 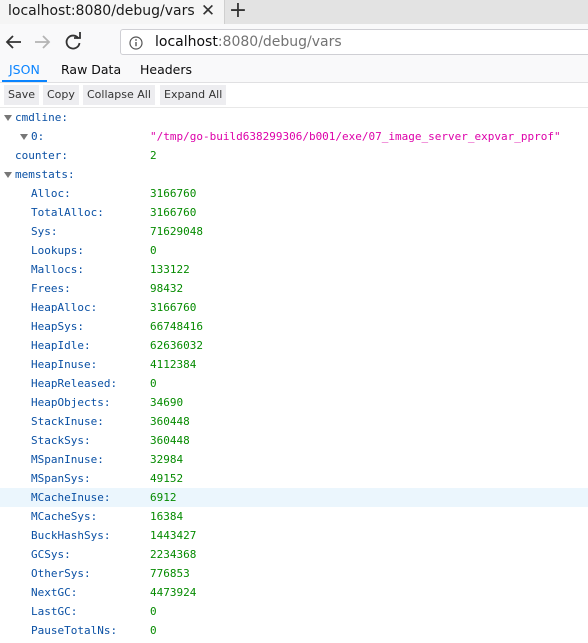 What do you see at coordinates (61, 440) in the screenshot?
I see `json-key: StackSys:` at bounding box center [61, 440].